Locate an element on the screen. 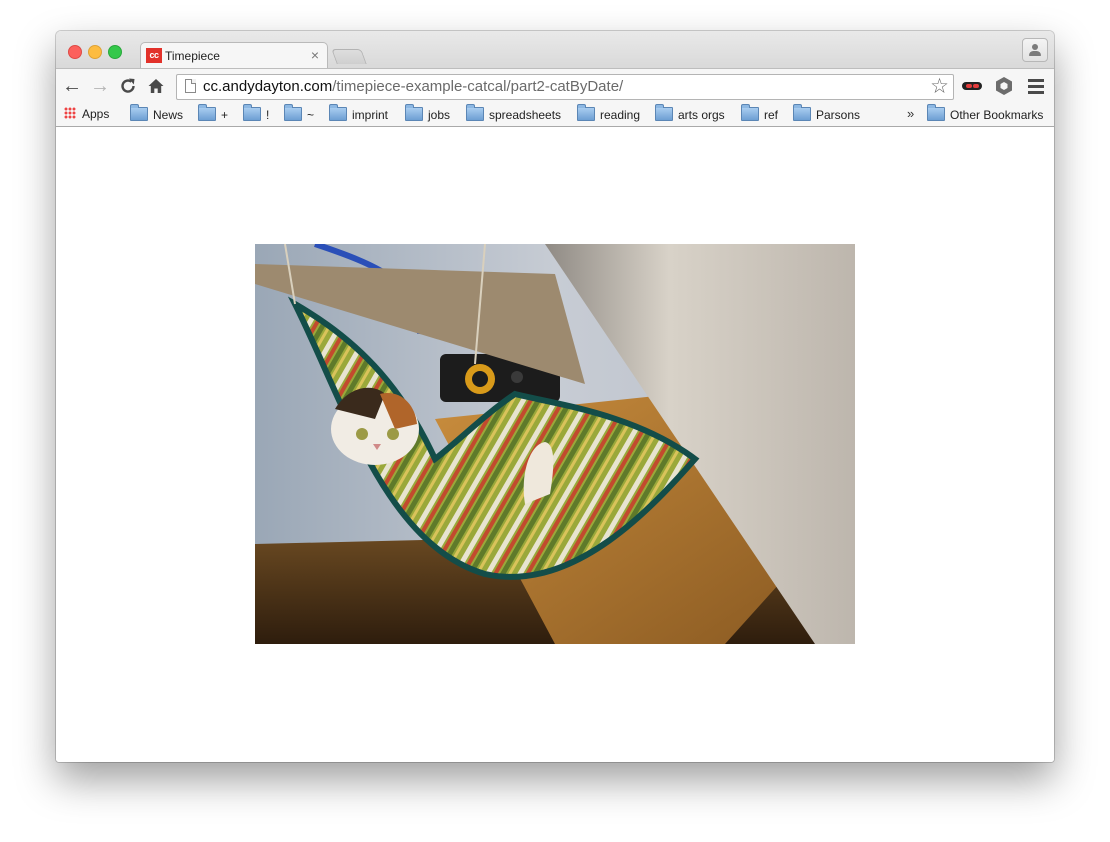  bookmark-label: ~ is located at coordinates (311, 115).